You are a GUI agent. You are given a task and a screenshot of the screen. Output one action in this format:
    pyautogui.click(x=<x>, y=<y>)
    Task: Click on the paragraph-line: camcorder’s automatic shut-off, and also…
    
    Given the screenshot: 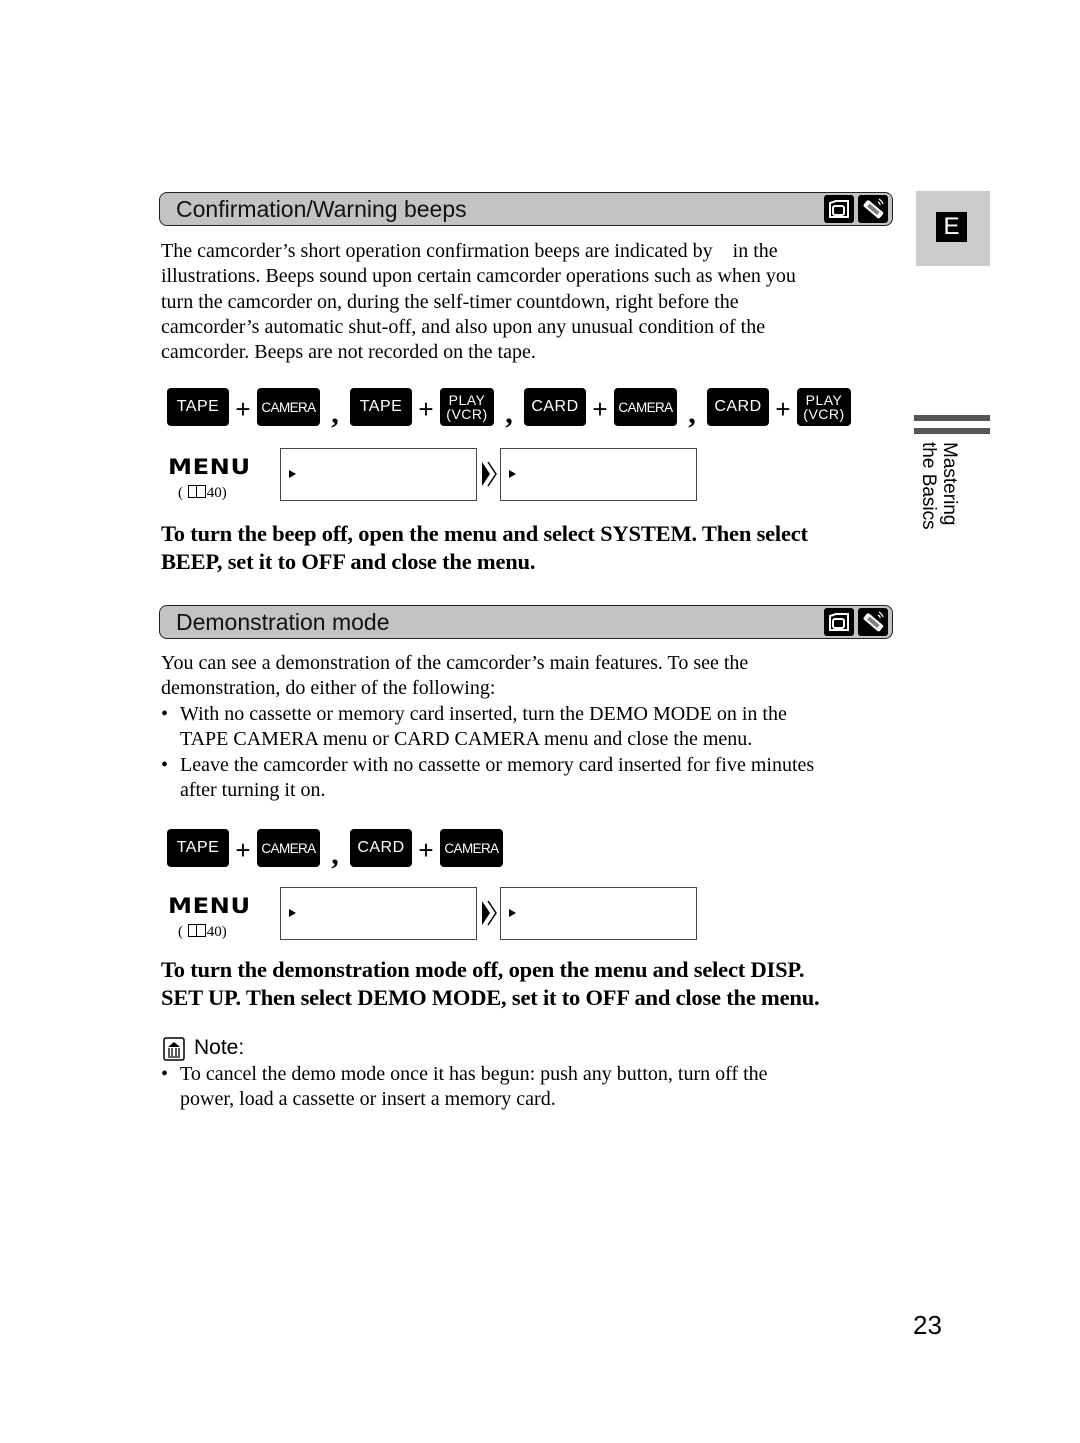 What is the action you would take?
    pyautogui.click(x=463, y=326)
    